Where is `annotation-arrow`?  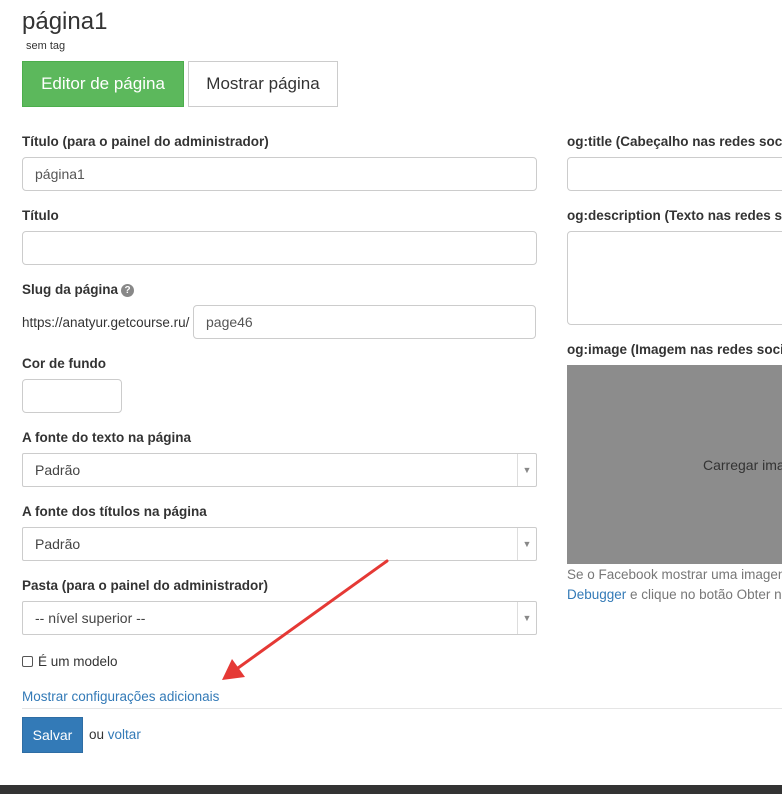 annotation-arrow is located at coordinates (305, 619).